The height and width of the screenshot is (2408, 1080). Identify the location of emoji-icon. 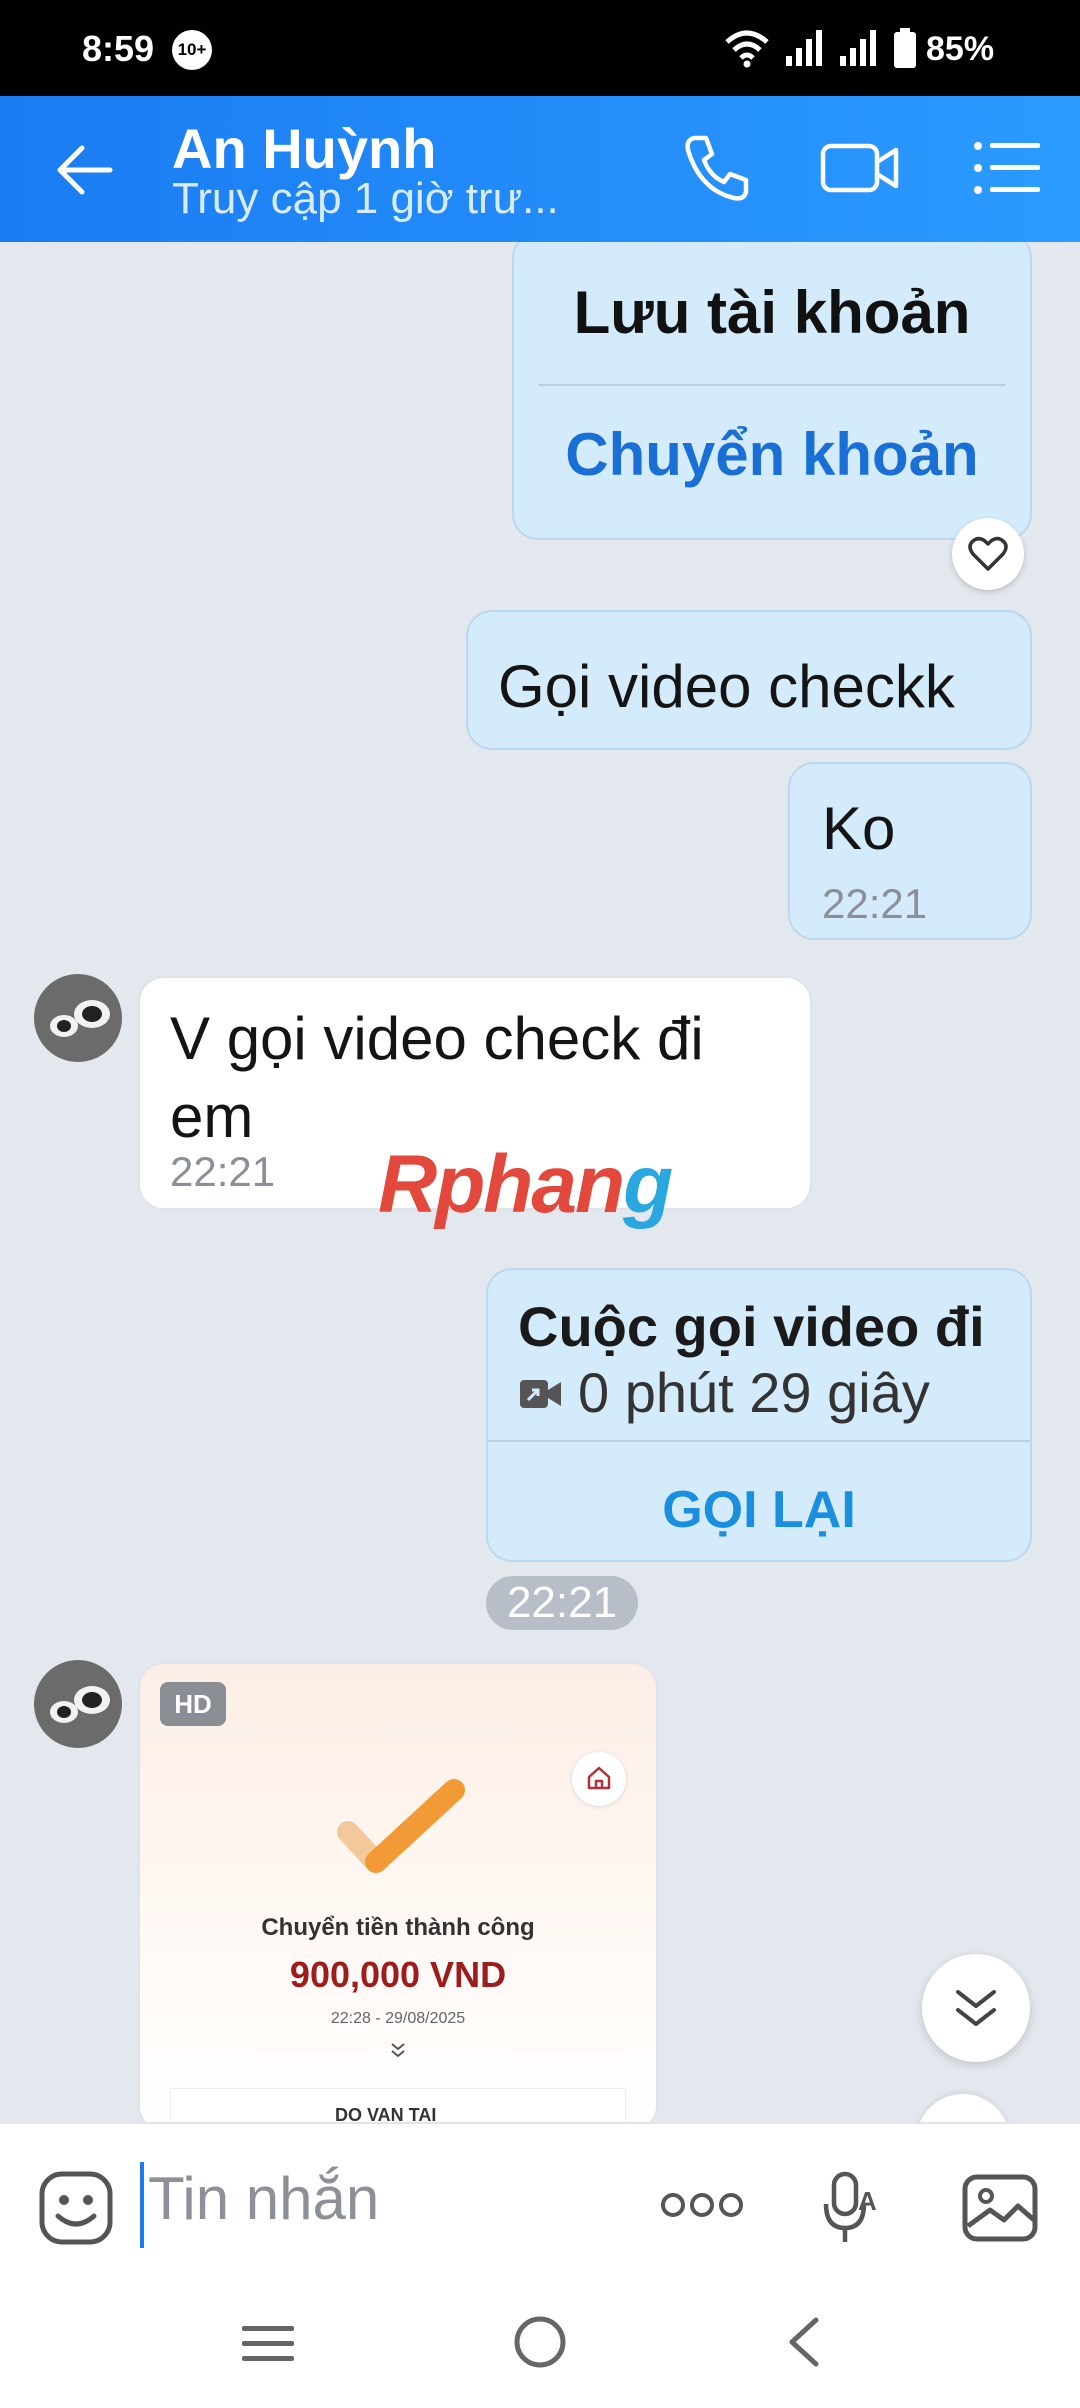
(76, 2208).